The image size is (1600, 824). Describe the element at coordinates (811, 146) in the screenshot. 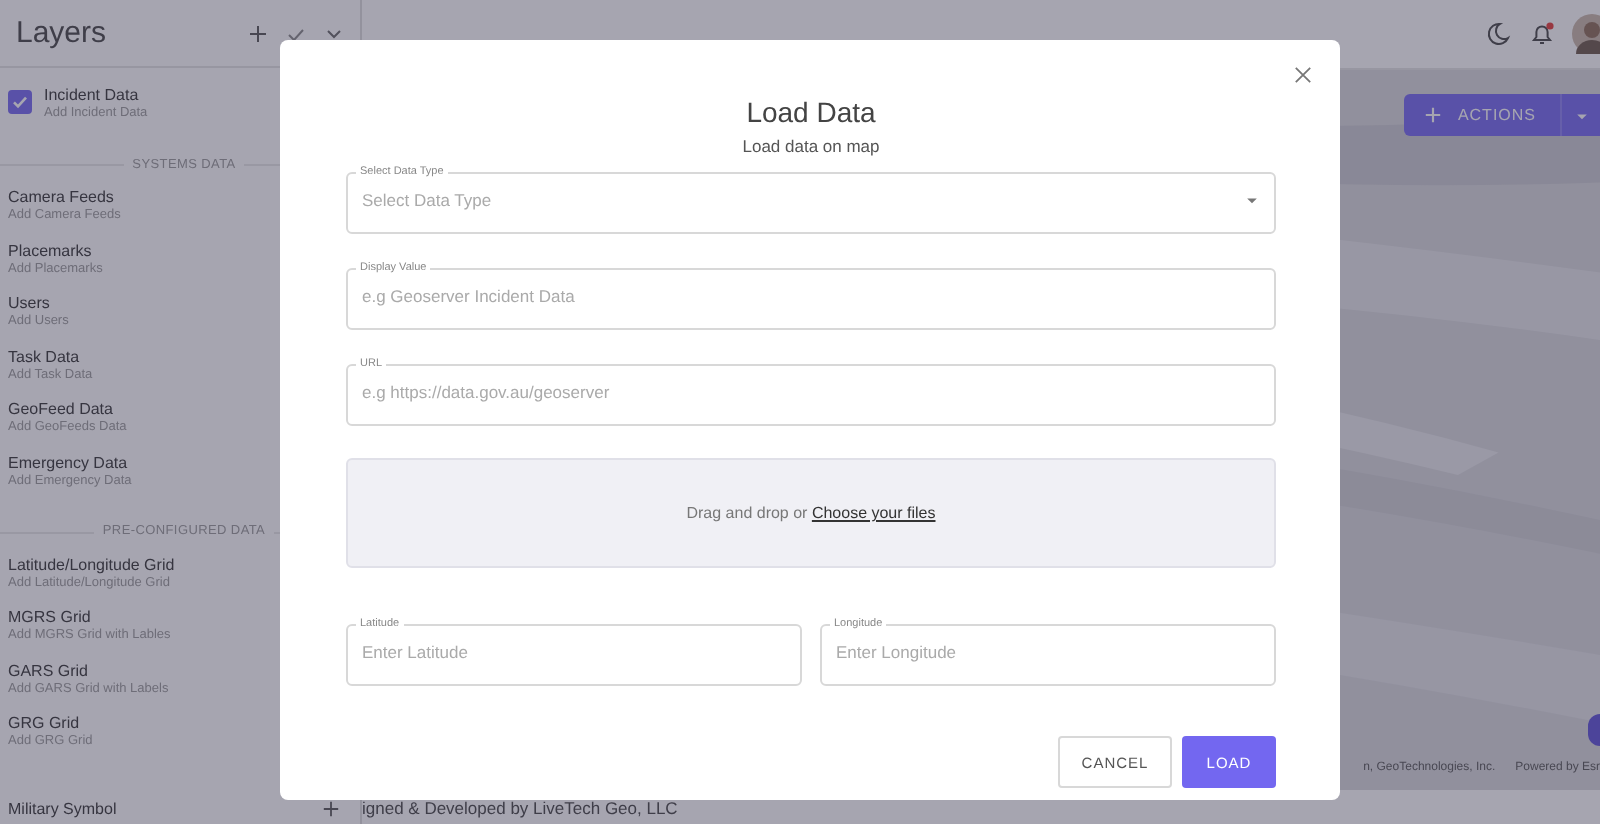

I see `dialog-subtitle: Load data on map` at that location.